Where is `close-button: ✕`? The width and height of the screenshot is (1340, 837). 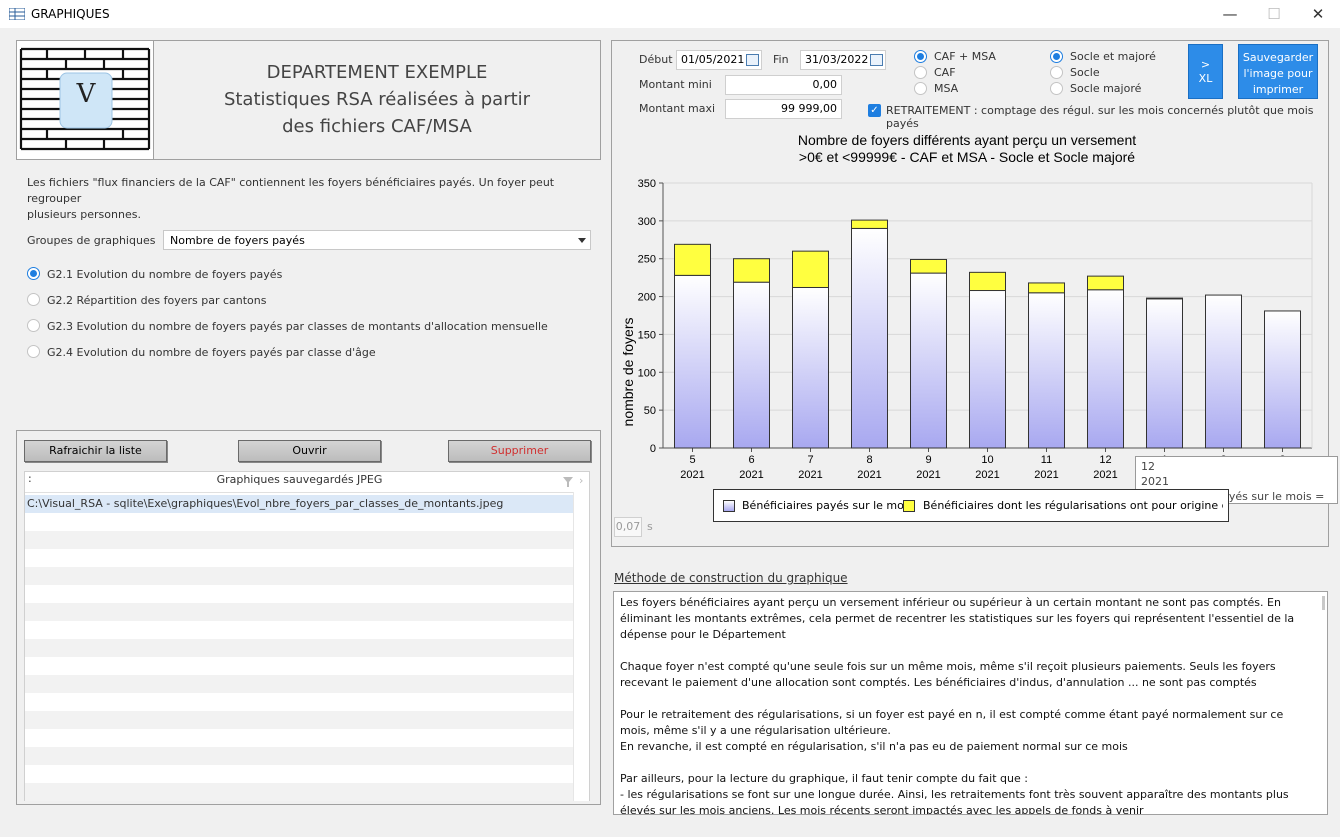 close-button: ✕ is located at coordinates (1318, 14).